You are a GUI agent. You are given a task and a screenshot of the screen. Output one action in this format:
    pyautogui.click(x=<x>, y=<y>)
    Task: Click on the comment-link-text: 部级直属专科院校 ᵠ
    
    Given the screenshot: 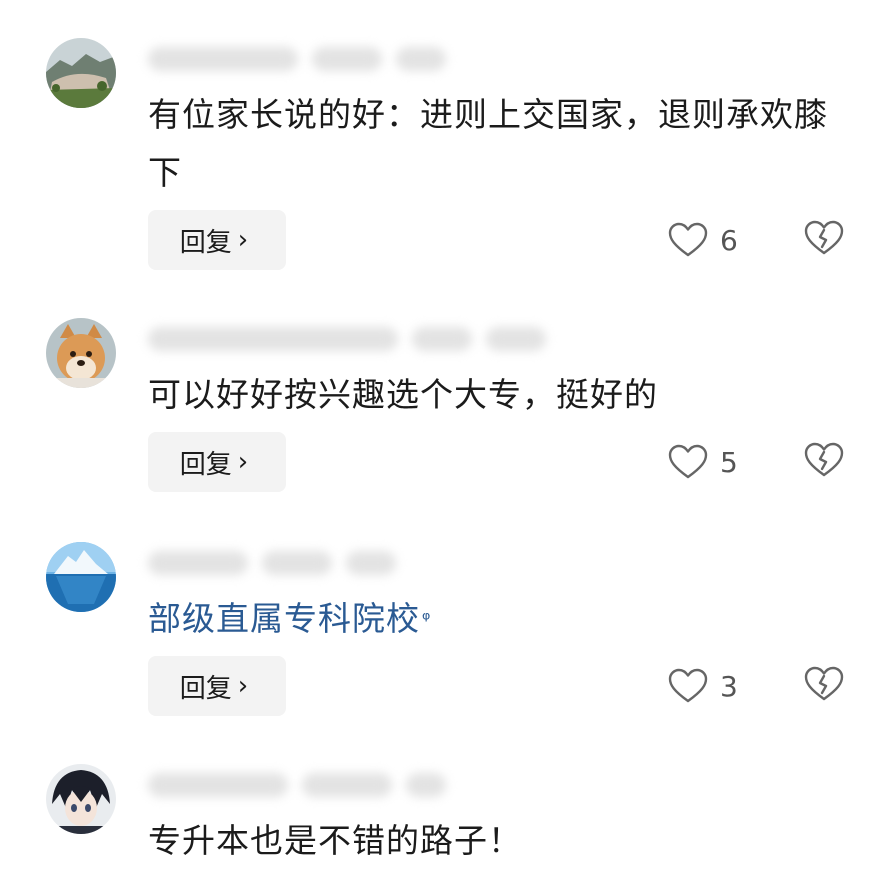 What is the action you would take?
    pyautogui.click(x=498, y=619)
    